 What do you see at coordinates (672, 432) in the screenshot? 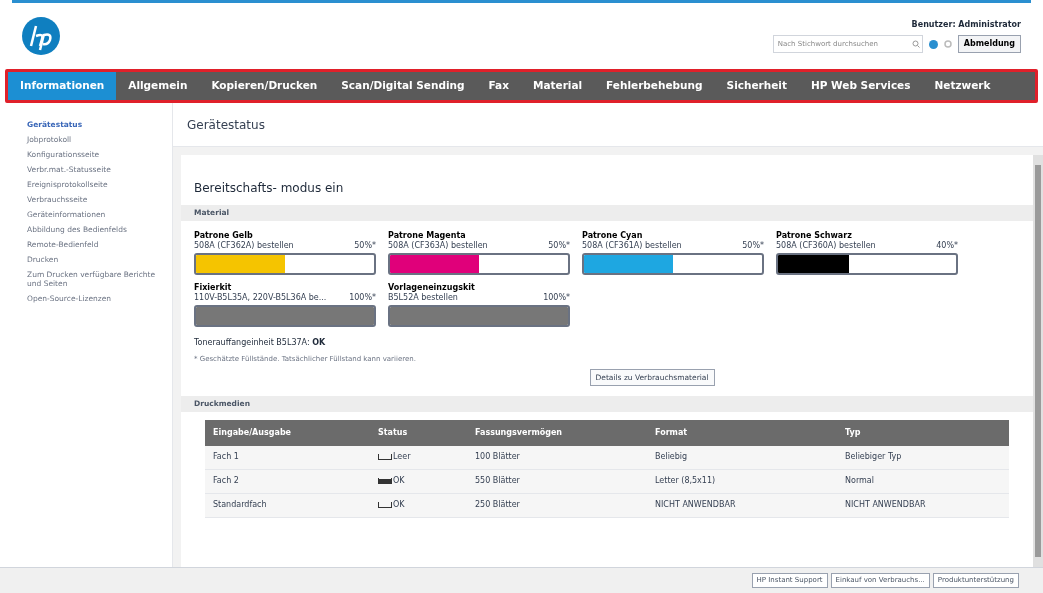
I see `column-header: Format` at bounding box center [672, 432].